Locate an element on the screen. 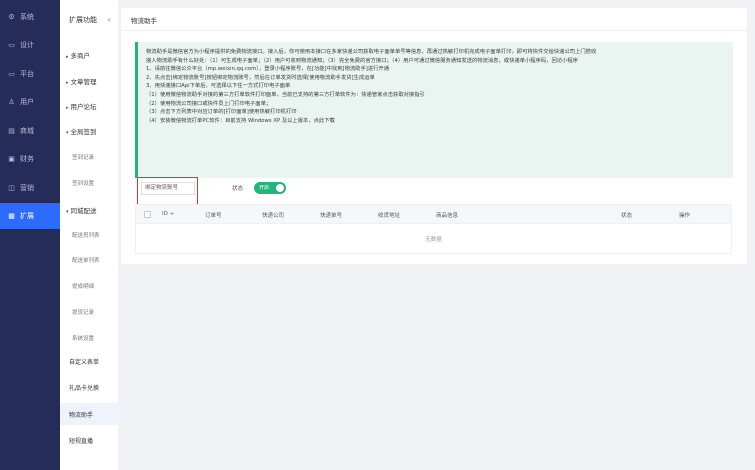 The image size is (755, 470). notice-line: （2）使用物流公司接口或快件员上门打印电子面单； is located at coordinates (209, 103).